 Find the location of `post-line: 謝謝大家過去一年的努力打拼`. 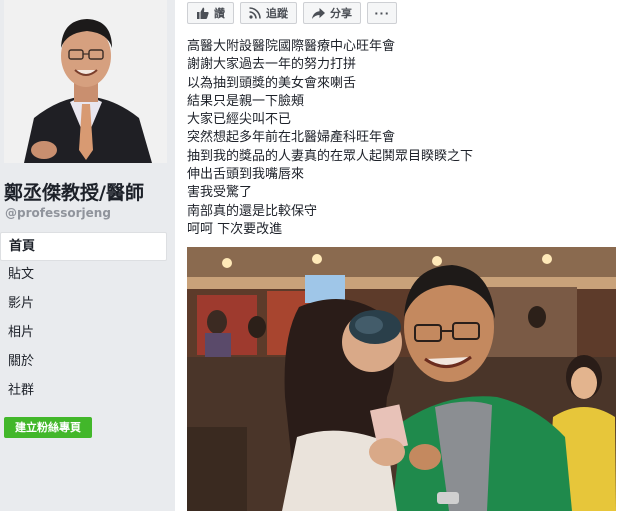

post-line: 謝謝大家過去一年的努力打拼 is located at coordinates (272, 65).